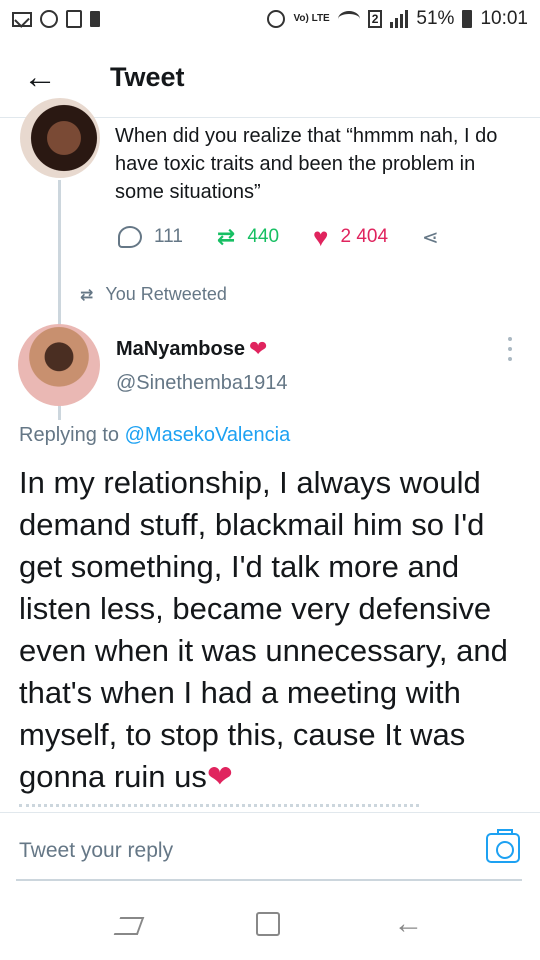 The image size is (540, 960). Describe the element at coordinates (96, 851) in the screenshot. I see `reply-input: Tweet your reply` at that location.